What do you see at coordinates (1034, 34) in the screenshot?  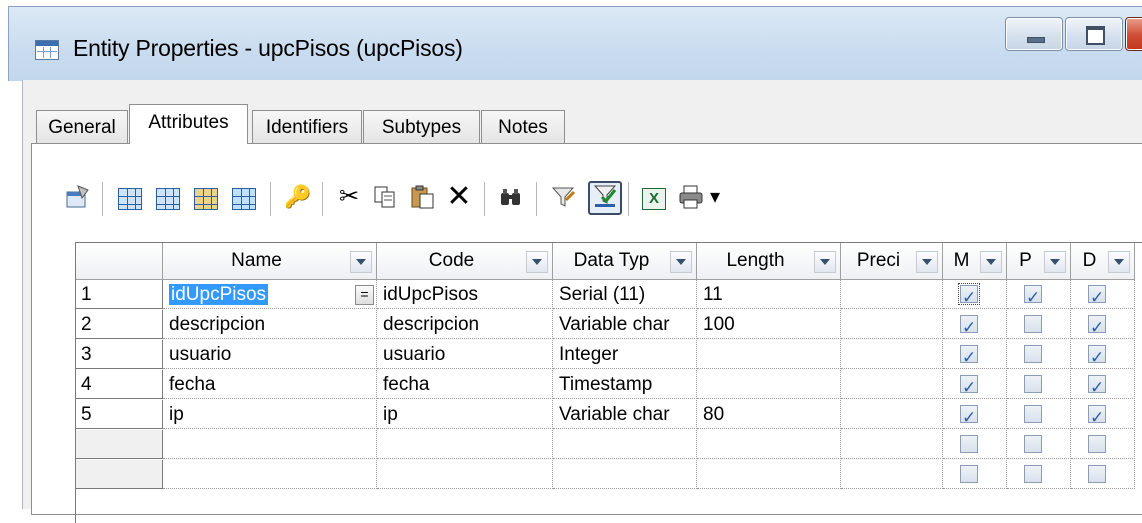 I see `minimize-button` at bounding box center [1034, 34].